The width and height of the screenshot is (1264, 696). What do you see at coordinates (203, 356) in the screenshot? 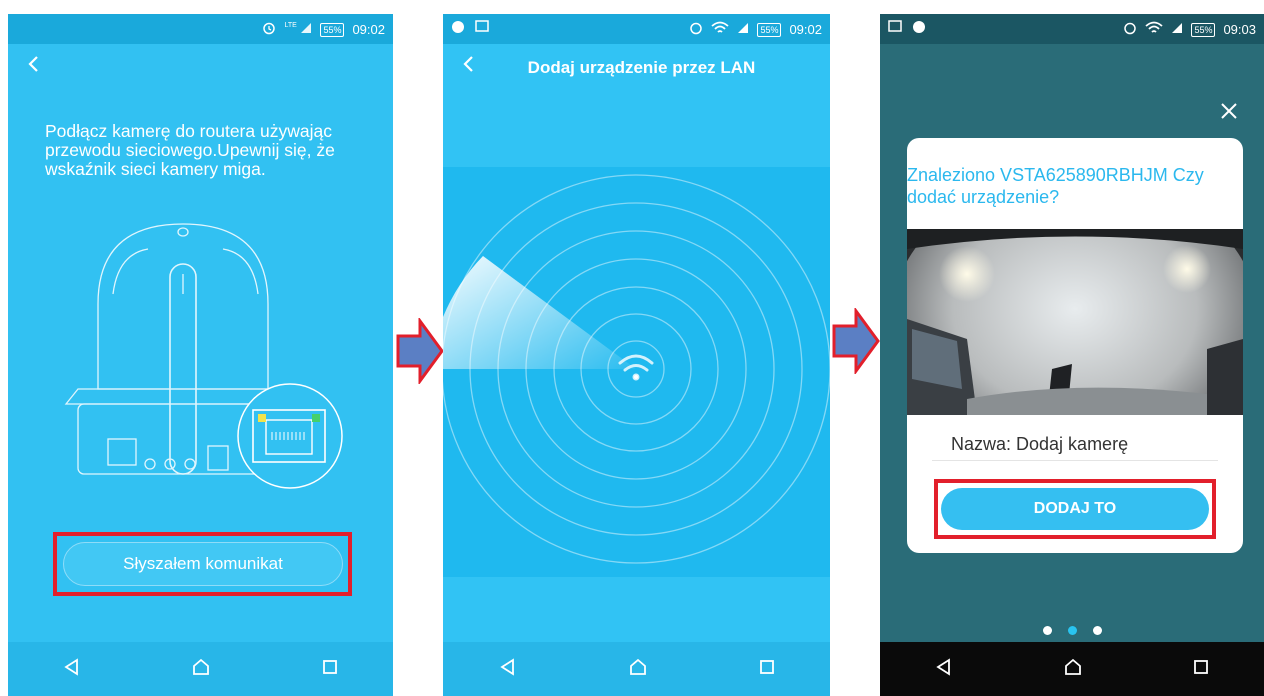
I see `camera-router-illustration` at bounding box center [203, 356].